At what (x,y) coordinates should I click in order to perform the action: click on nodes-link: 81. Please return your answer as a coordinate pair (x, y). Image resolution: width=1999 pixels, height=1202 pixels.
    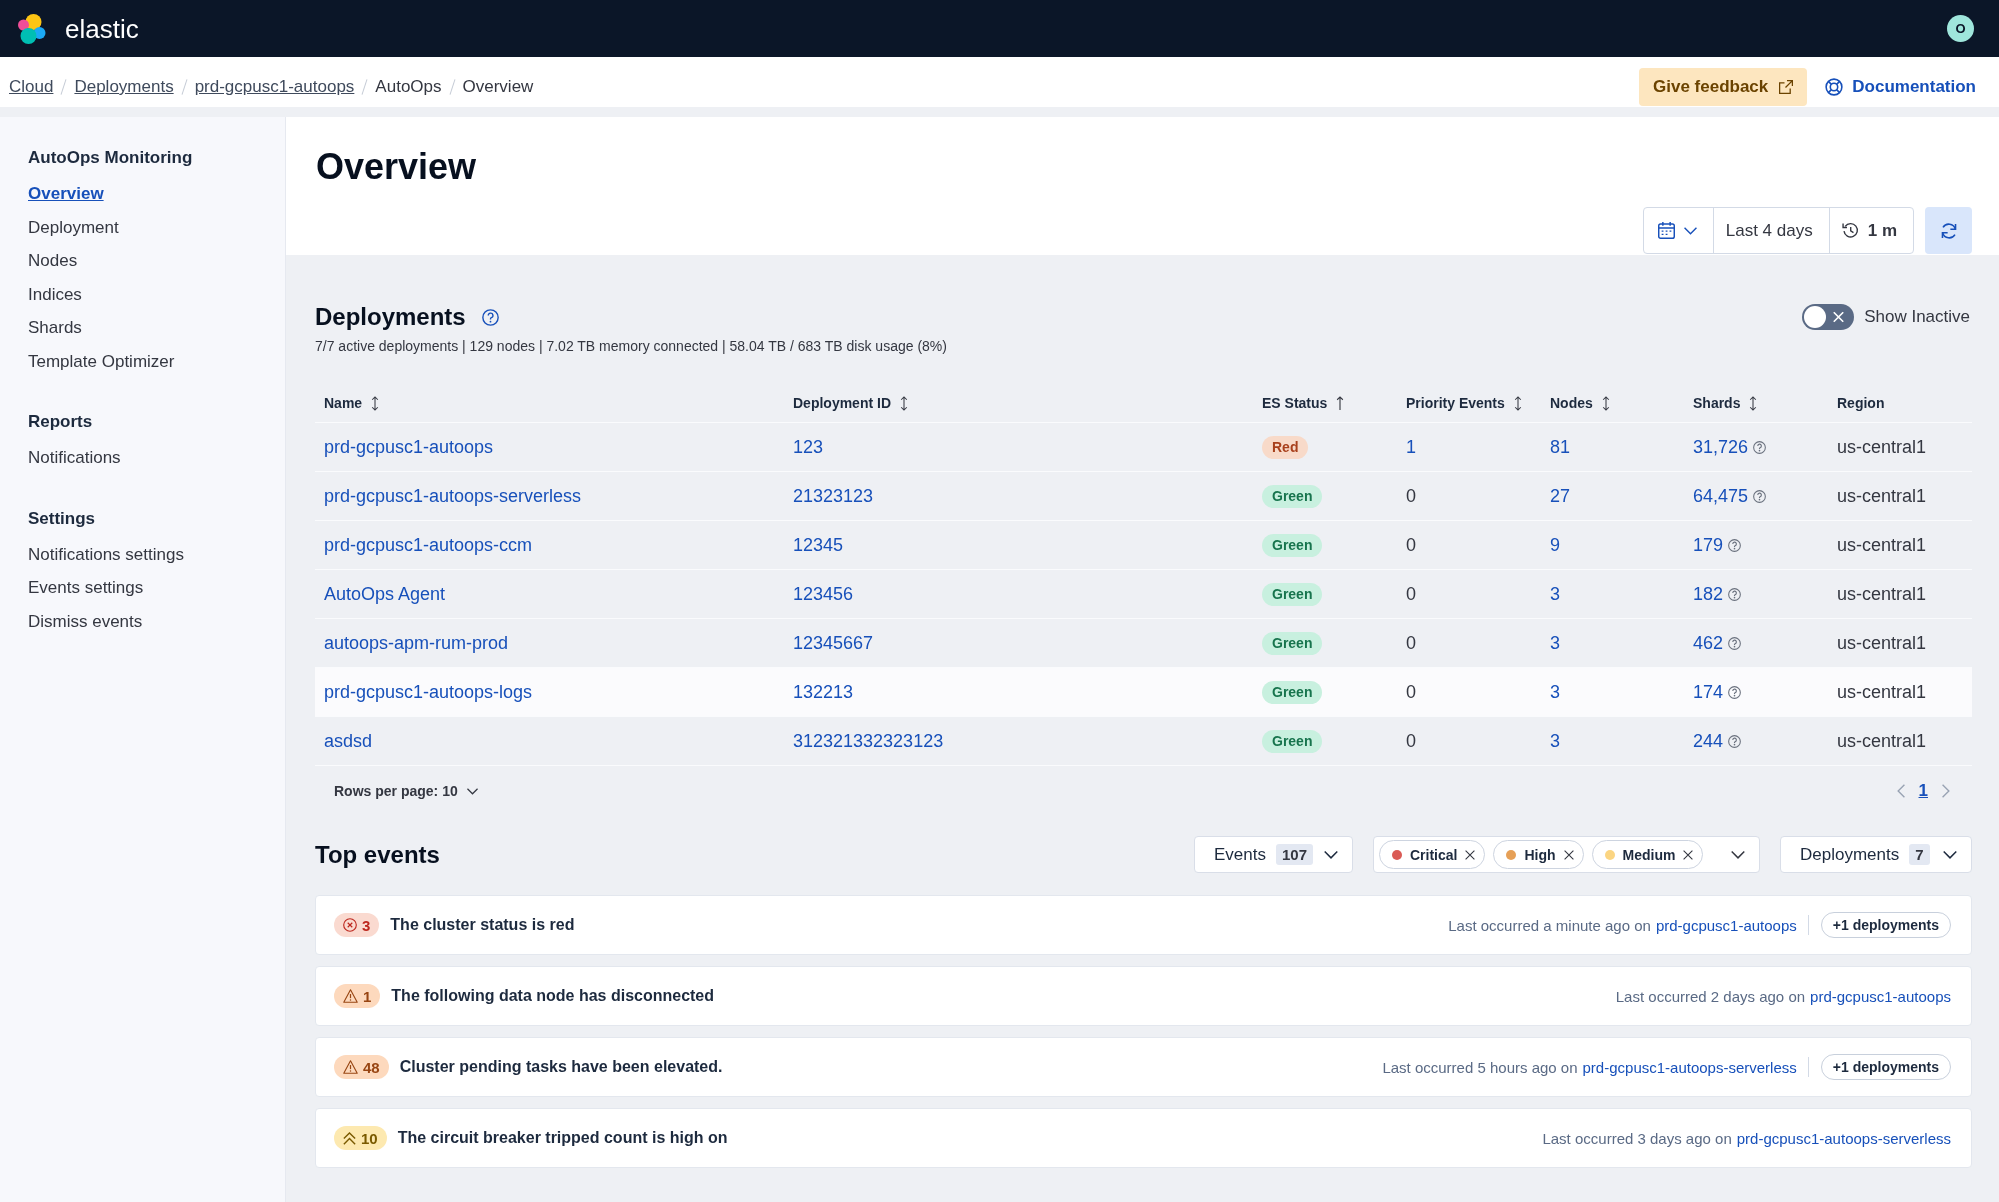
    Looking at the image, I should click on (1560, 447).